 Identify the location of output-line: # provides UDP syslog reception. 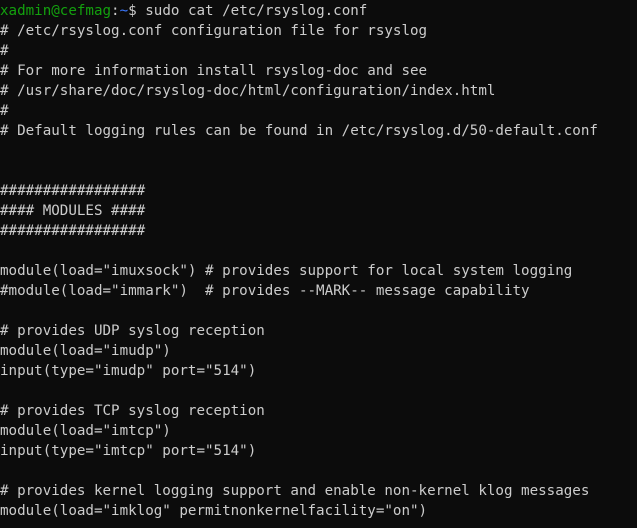
(132, 331).